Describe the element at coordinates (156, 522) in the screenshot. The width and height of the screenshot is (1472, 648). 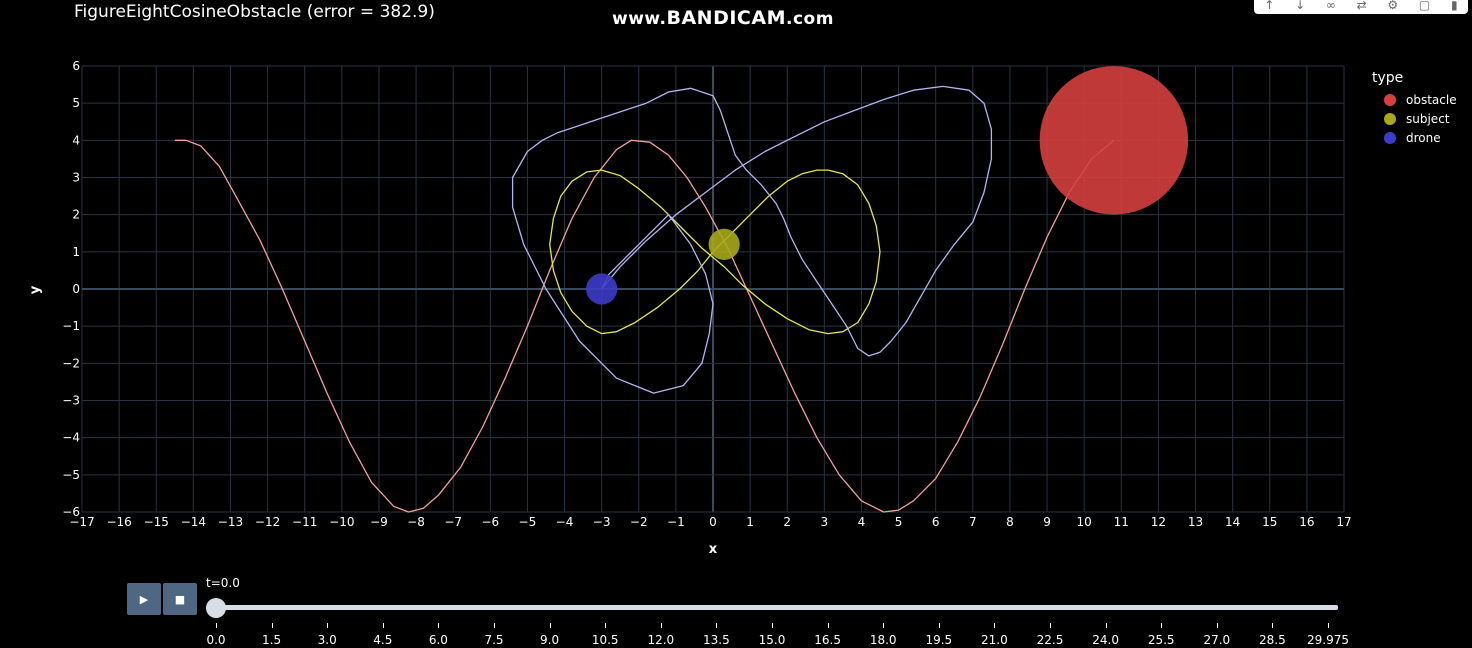
I see `x-tick-label: −15` at that location.